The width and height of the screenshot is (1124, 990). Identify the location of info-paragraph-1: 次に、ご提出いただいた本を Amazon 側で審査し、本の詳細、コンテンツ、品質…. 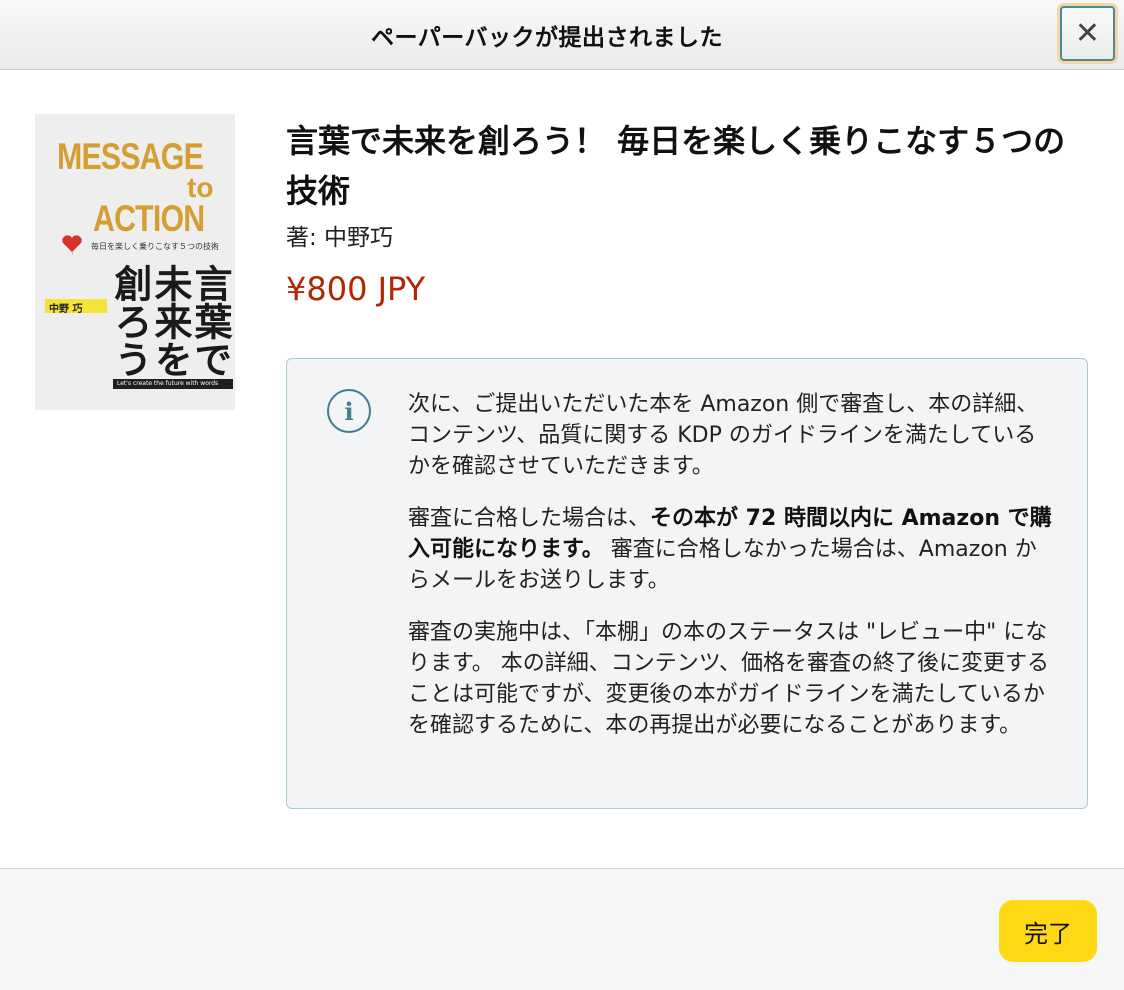
(723, 435).